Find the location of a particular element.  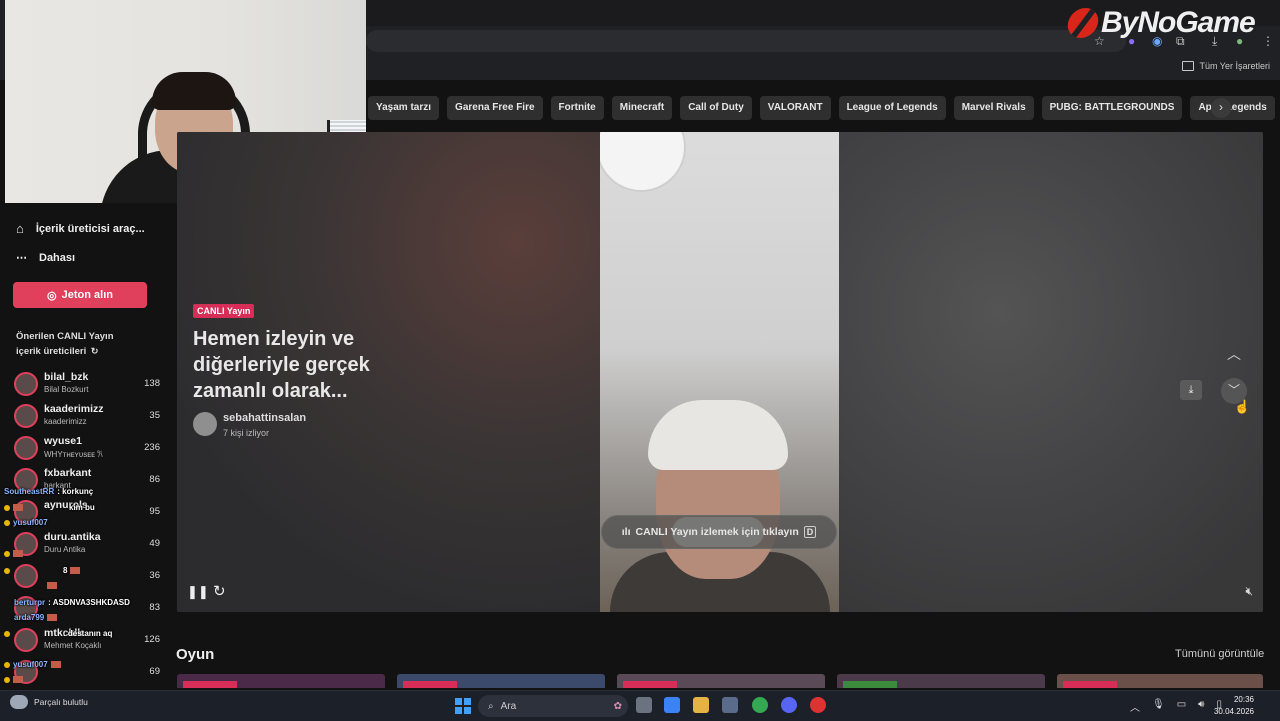

category-chip: Apex Legends is located at coordinates (1232, 108).